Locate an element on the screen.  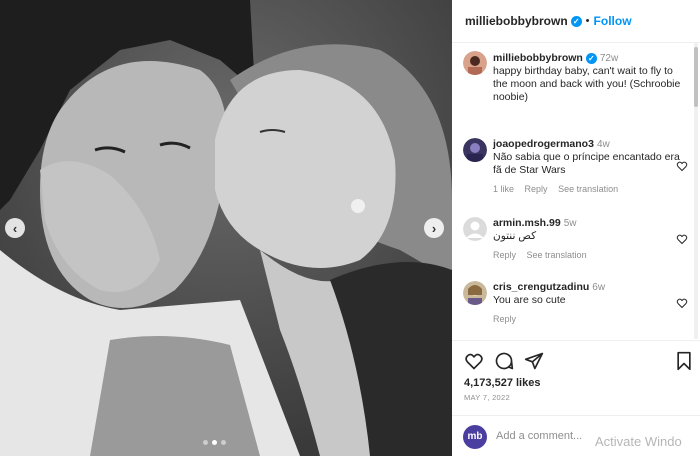
scrollbar-thumb is located at coordinates (696, 77).